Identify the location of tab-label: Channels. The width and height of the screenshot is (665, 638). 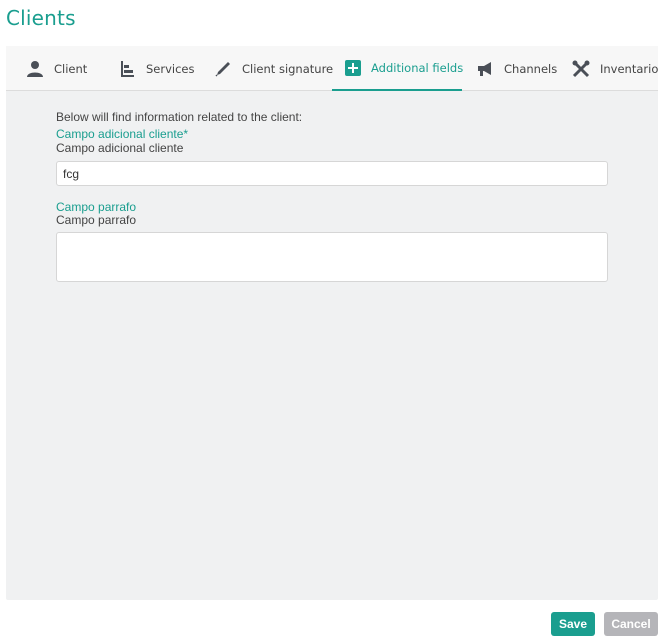
(531, 68).